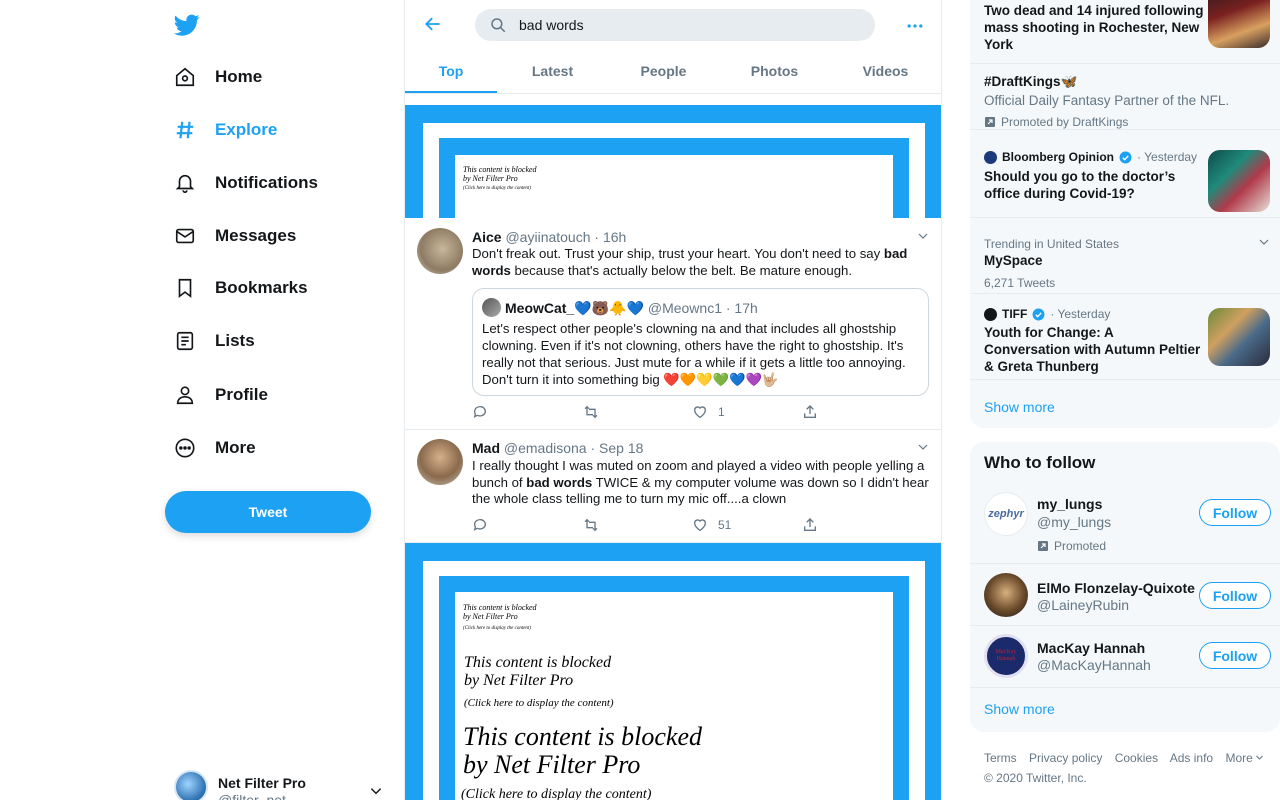 The width and height of the screenshot is (1280, 800). Describe the element at coordinates (1136, 758) in the screenshot. I see `footer-link-cookies: Cookies` at that location.